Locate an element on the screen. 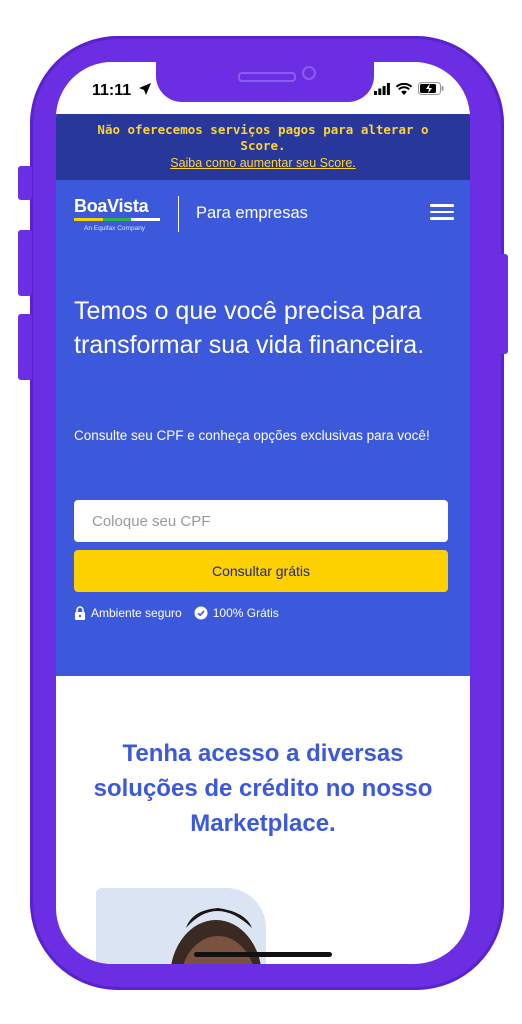 This screenshot has width=522, height=1024. front-camera is located at coordinates (309, 73).